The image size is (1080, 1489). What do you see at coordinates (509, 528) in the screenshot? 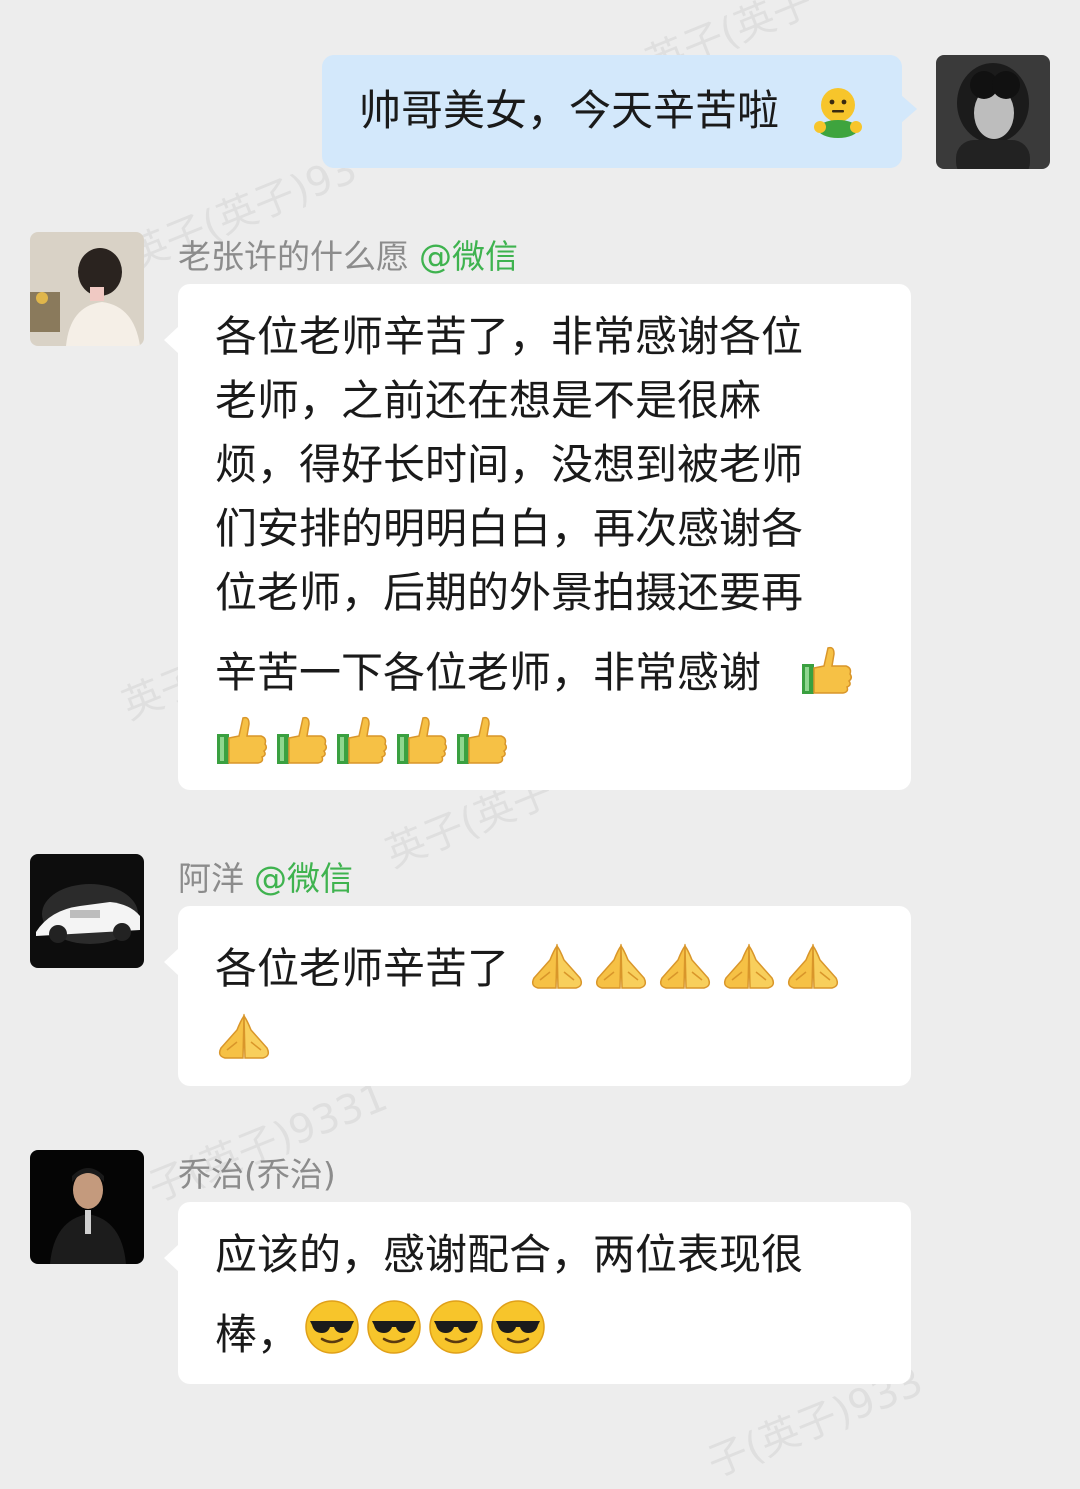
I see `message-text-line: 们安排的明明白白，再次感谢各` at bounding box center [509, 528].